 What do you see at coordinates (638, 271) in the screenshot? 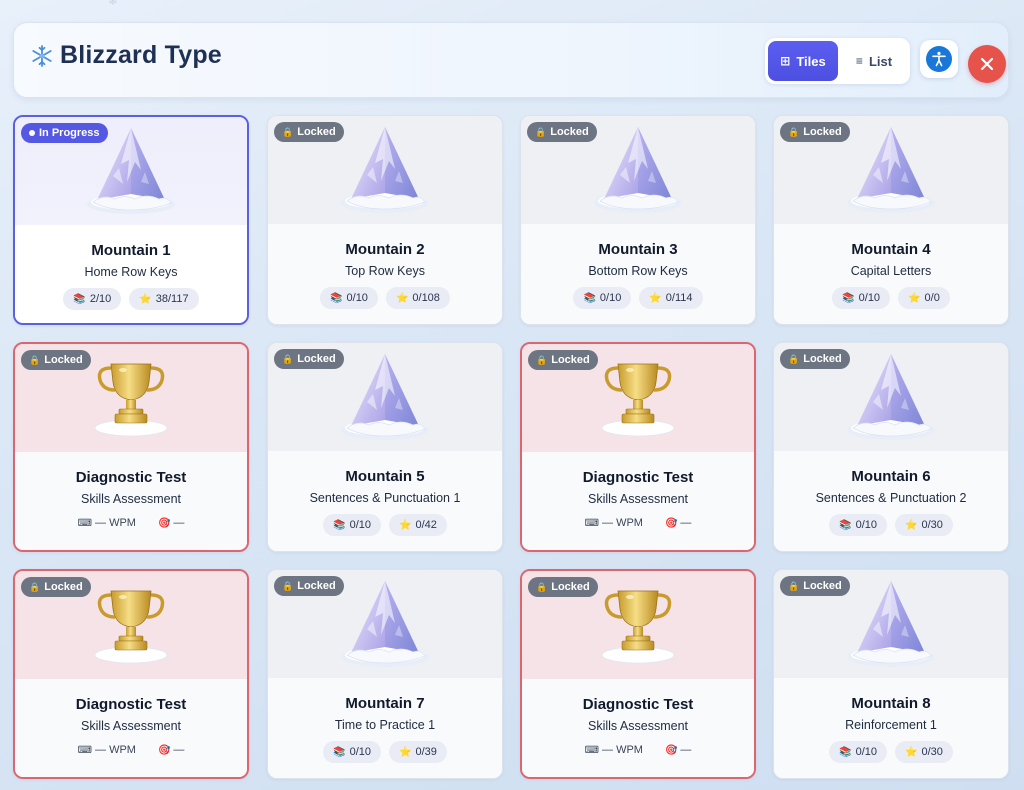
I see `card-subtitle: Bottom Row Keys` at bounding box center [638, 271].